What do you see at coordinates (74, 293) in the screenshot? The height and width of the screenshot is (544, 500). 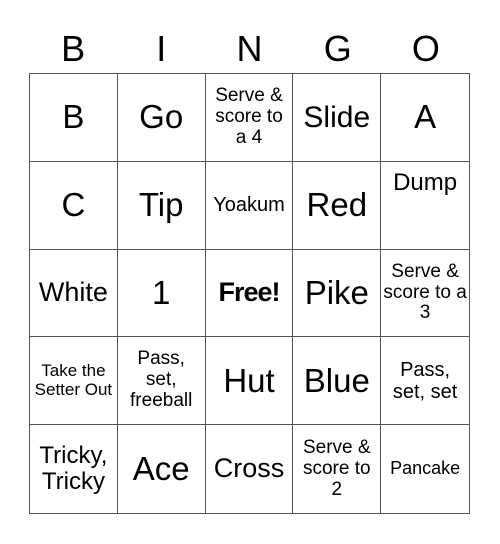 I see `bingo-cell: White` at bounding box center [74, 293].